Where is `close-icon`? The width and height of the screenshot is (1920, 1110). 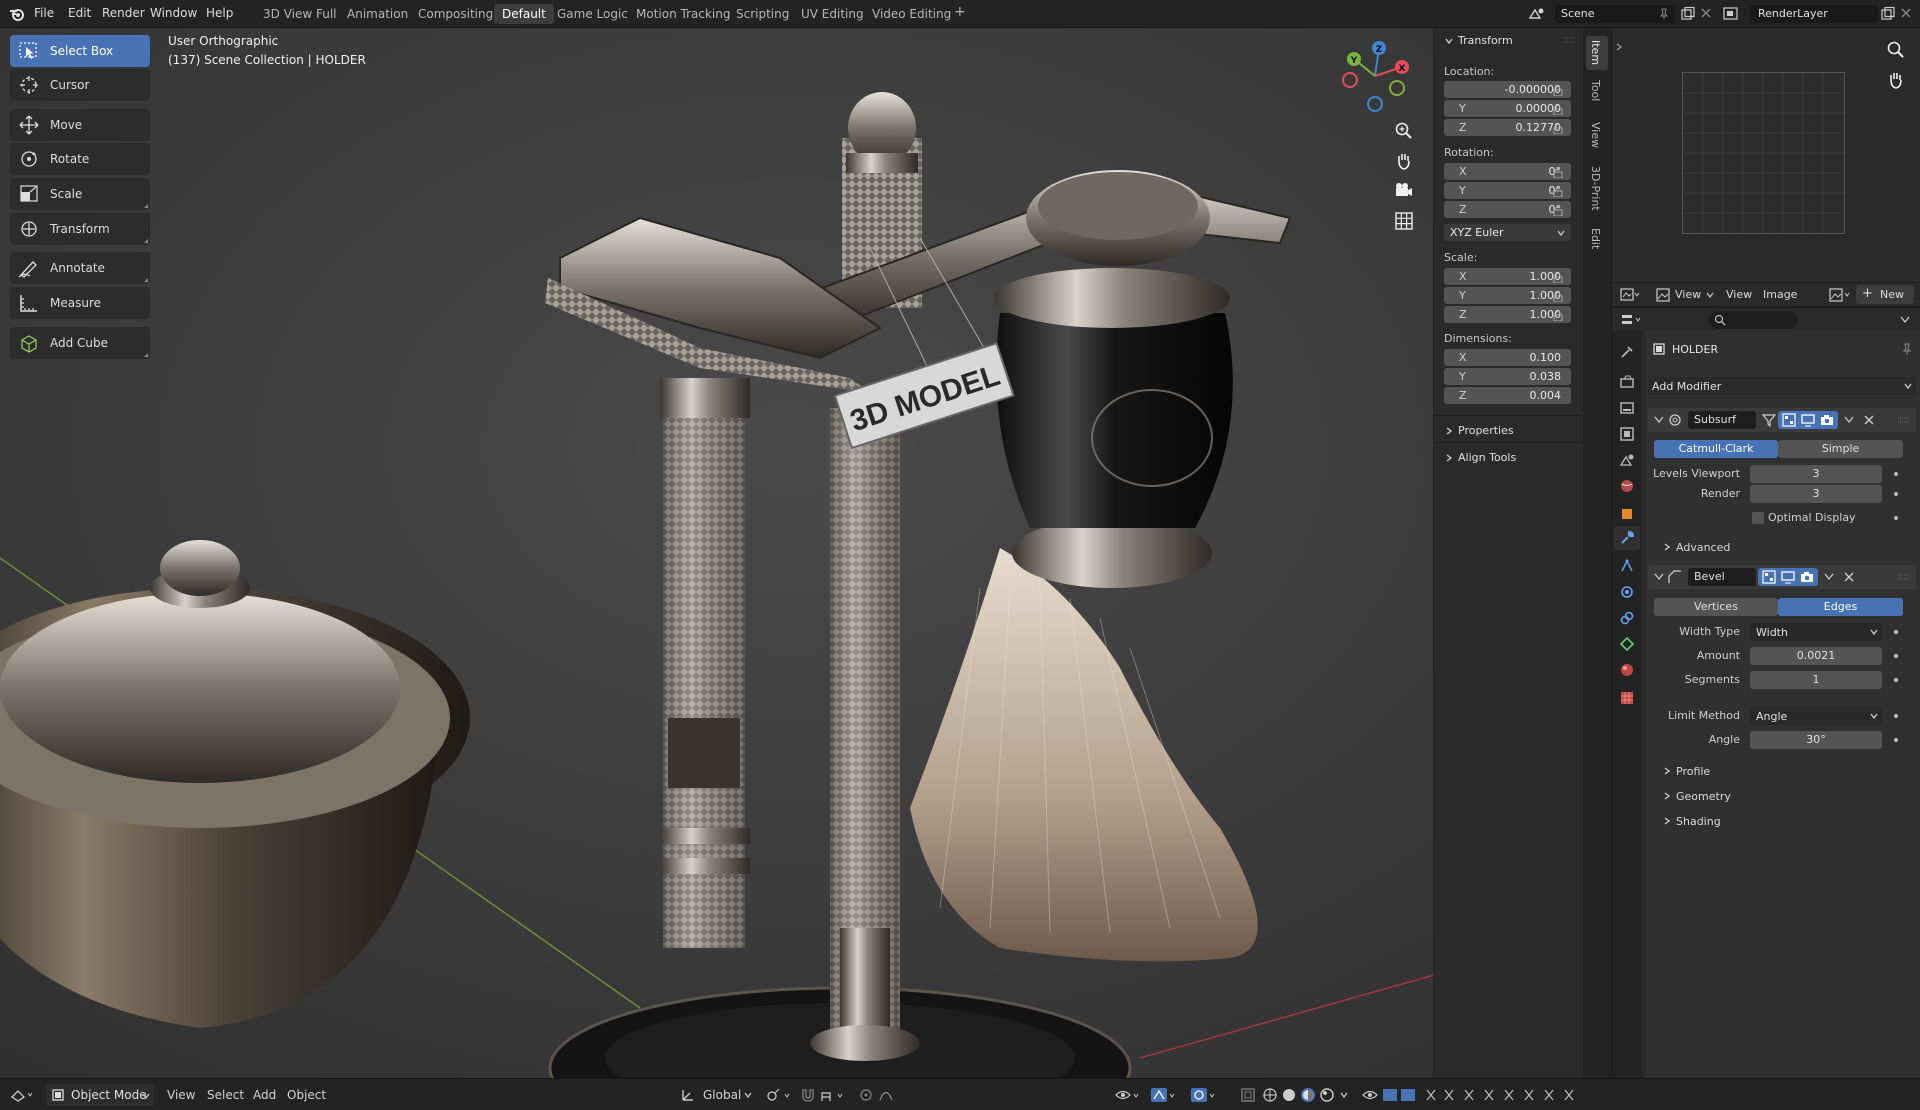
close-icon is located at coordinates (1849, 577).